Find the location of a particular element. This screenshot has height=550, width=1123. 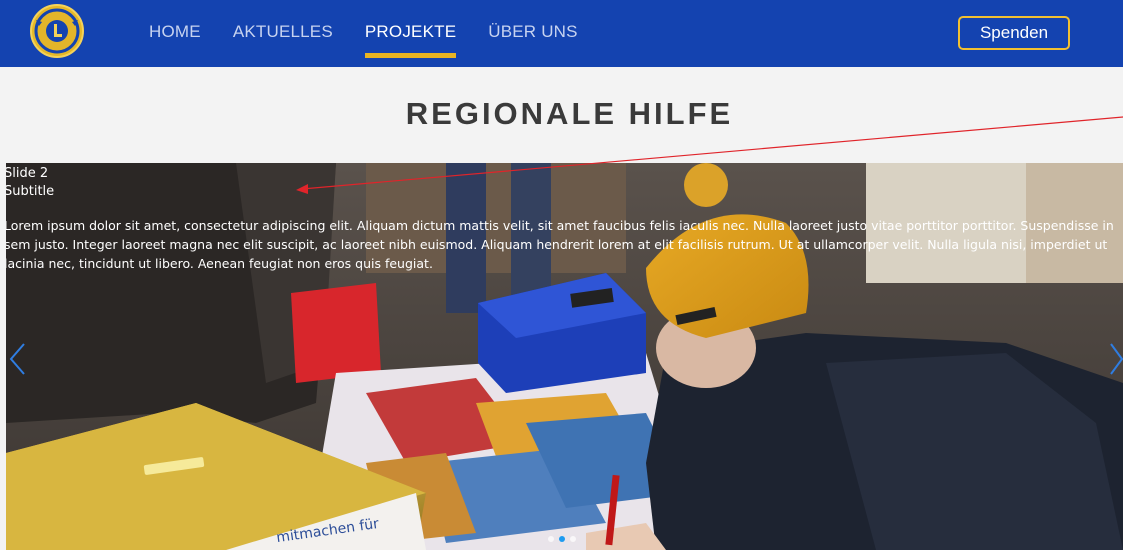

lions-emblem-icon is located at coordinates (57, 31).